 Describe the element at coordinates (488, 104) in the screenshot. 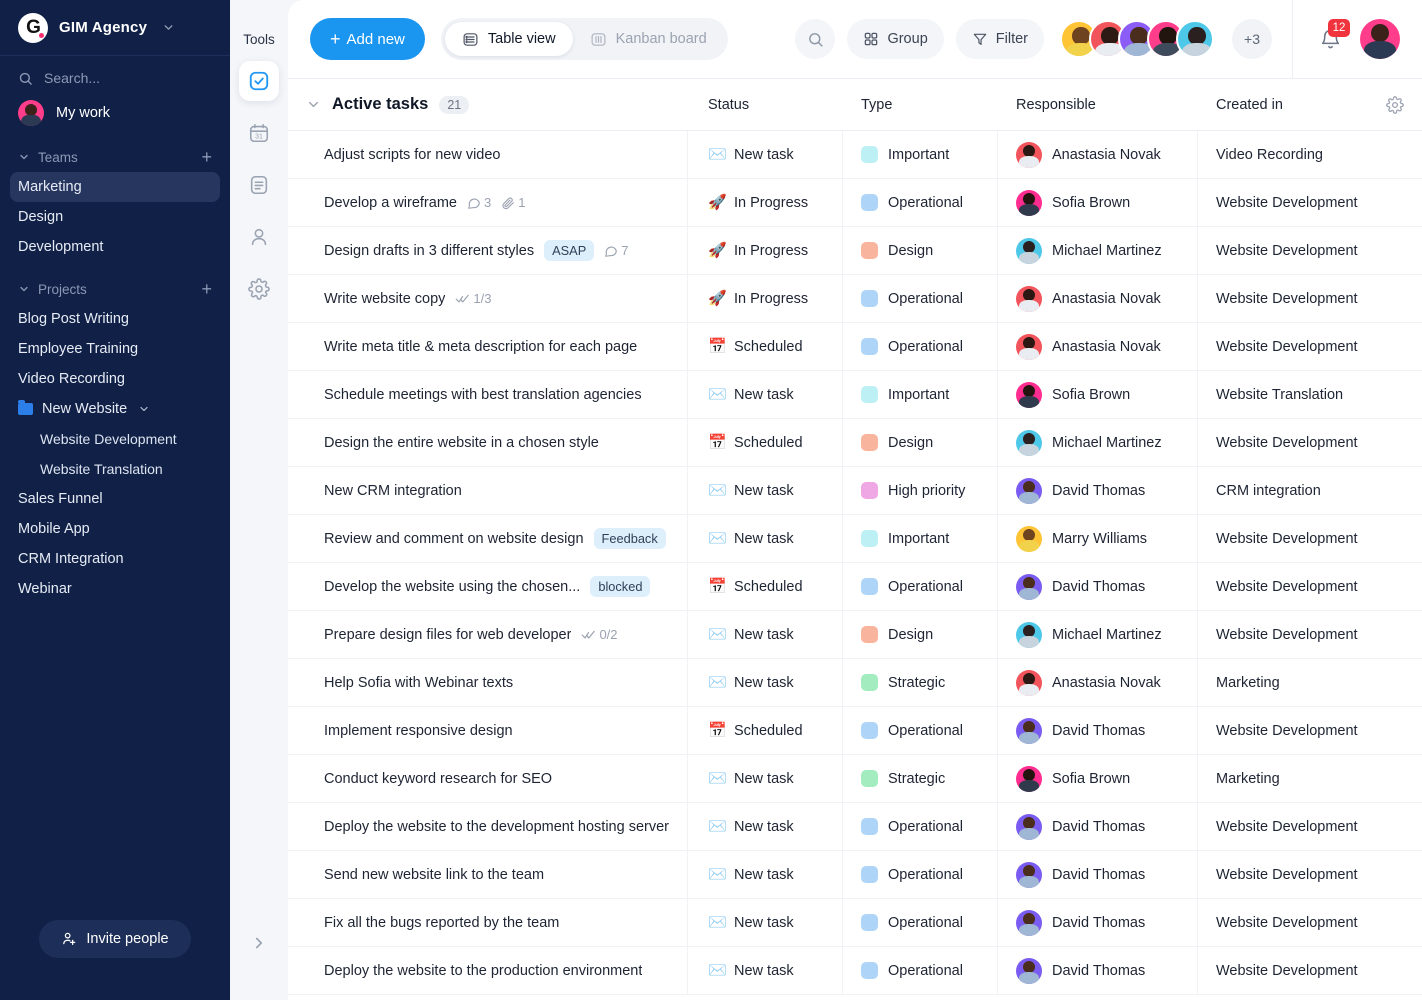

I see `group-toggle: Active tasks 21` at that location.